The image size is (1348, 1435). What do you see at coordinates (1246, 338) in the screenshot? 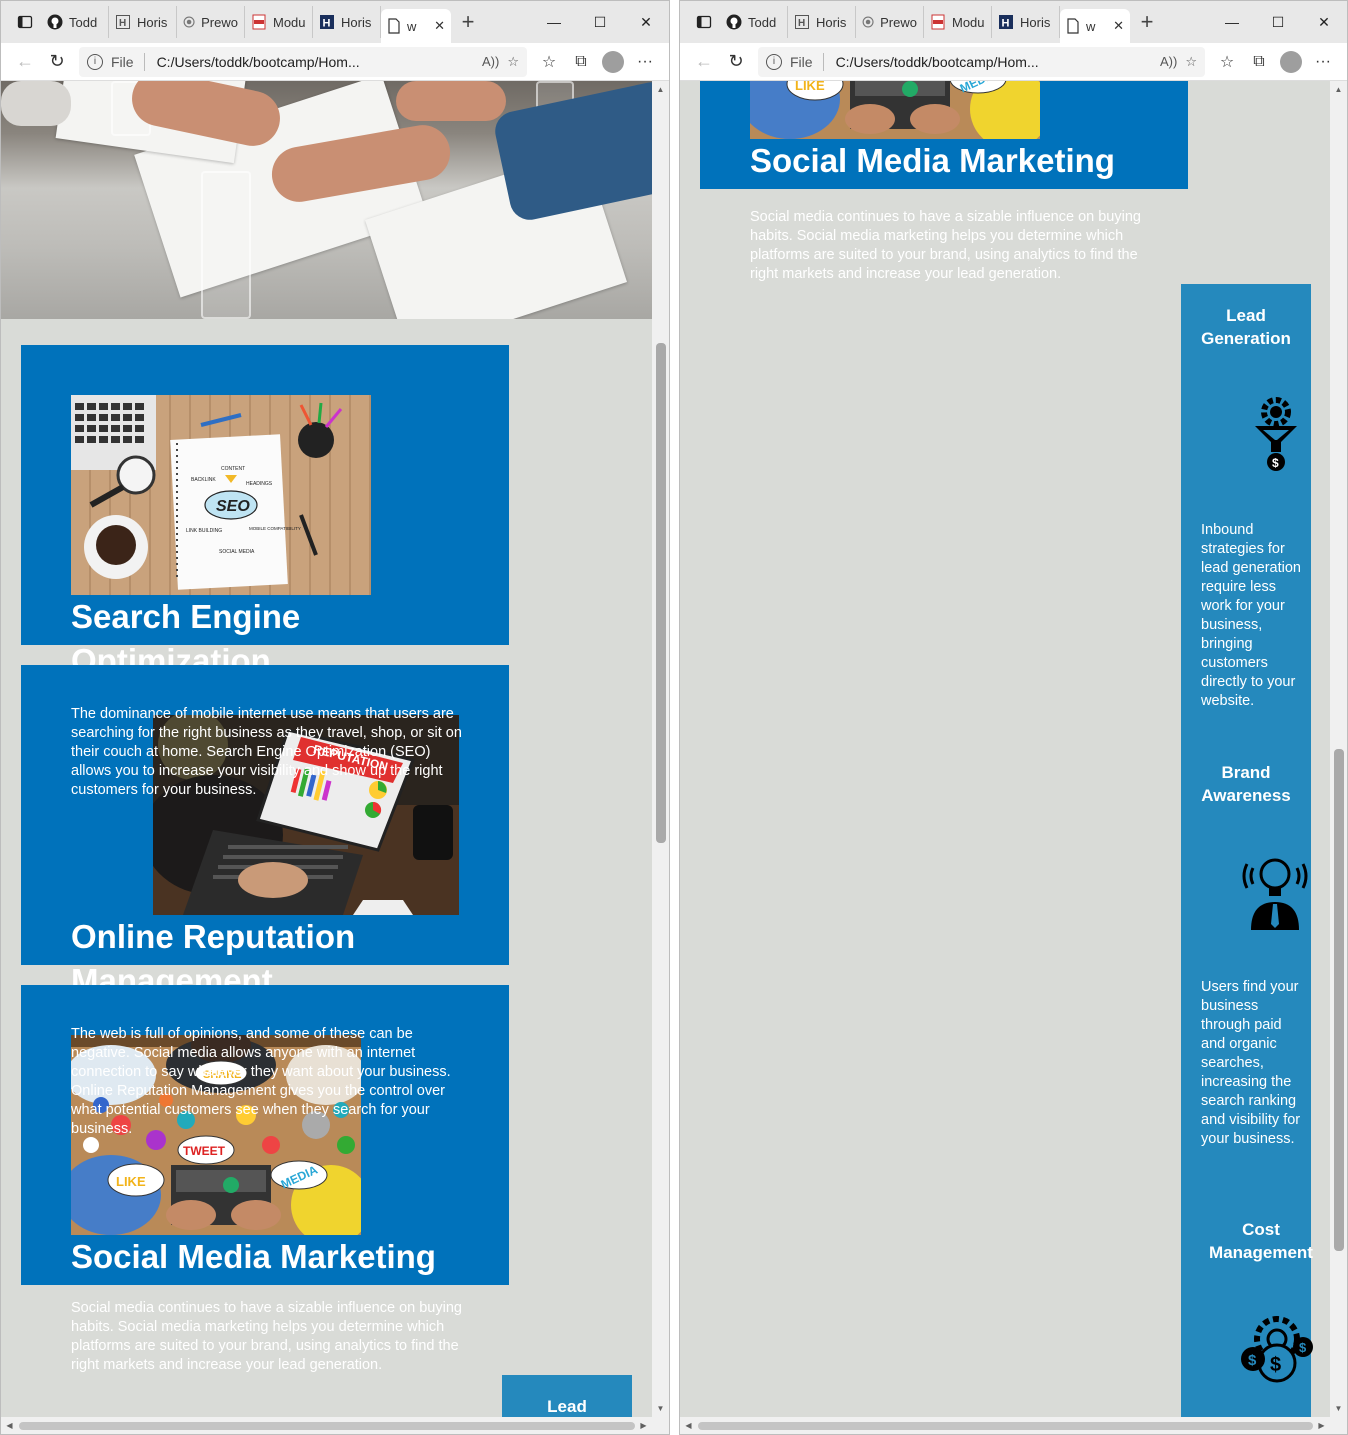
I see `benefit-title-line-2: Generation` at bounding box center [1246, 338].